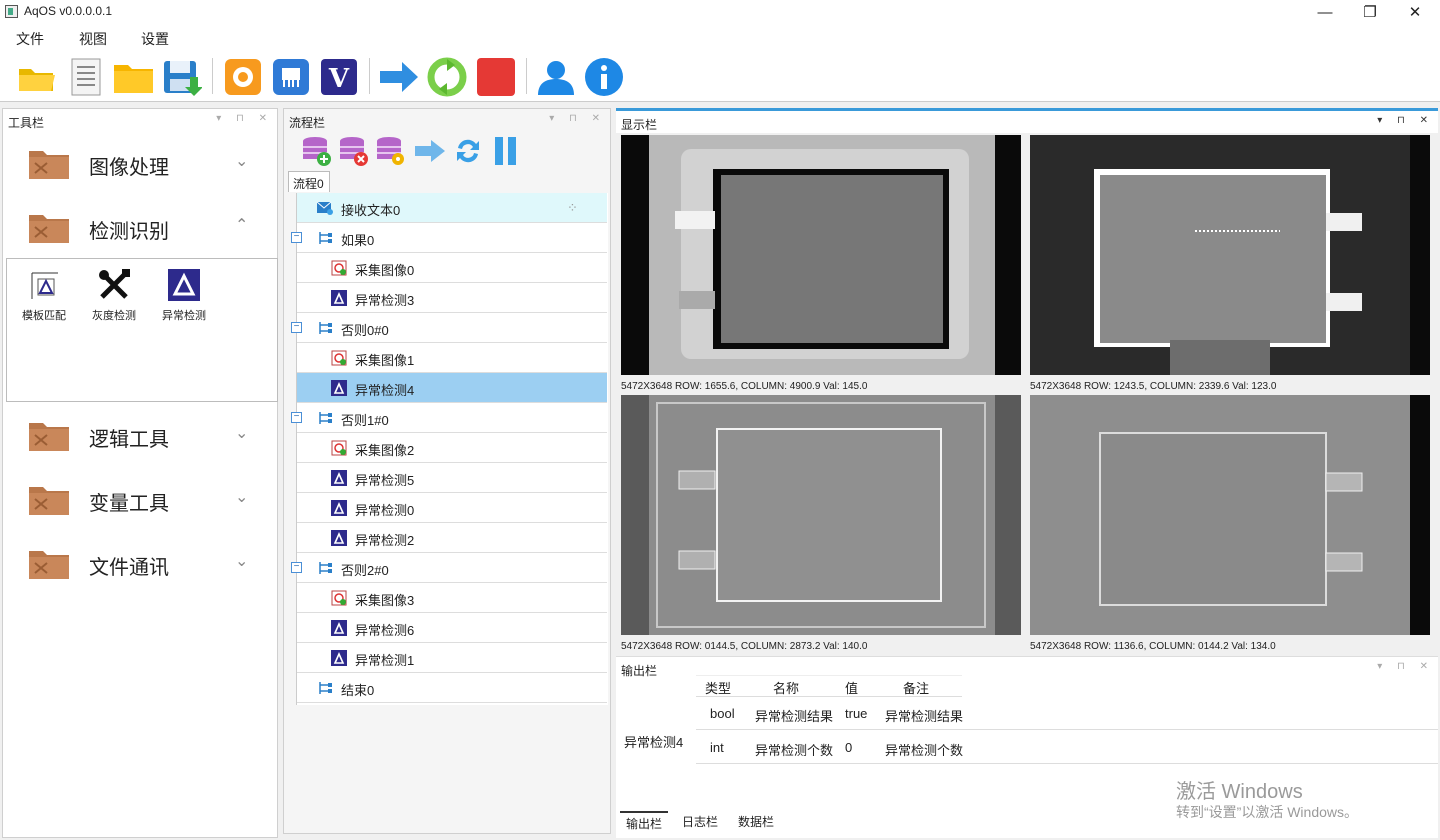 This screenshot has width=1440, height=840. What do you see at coordinates (141, 435) in the screenshot?
I see `category-logic-tools: 逻辑工具 ⌄` at bounding box center [141, 435].